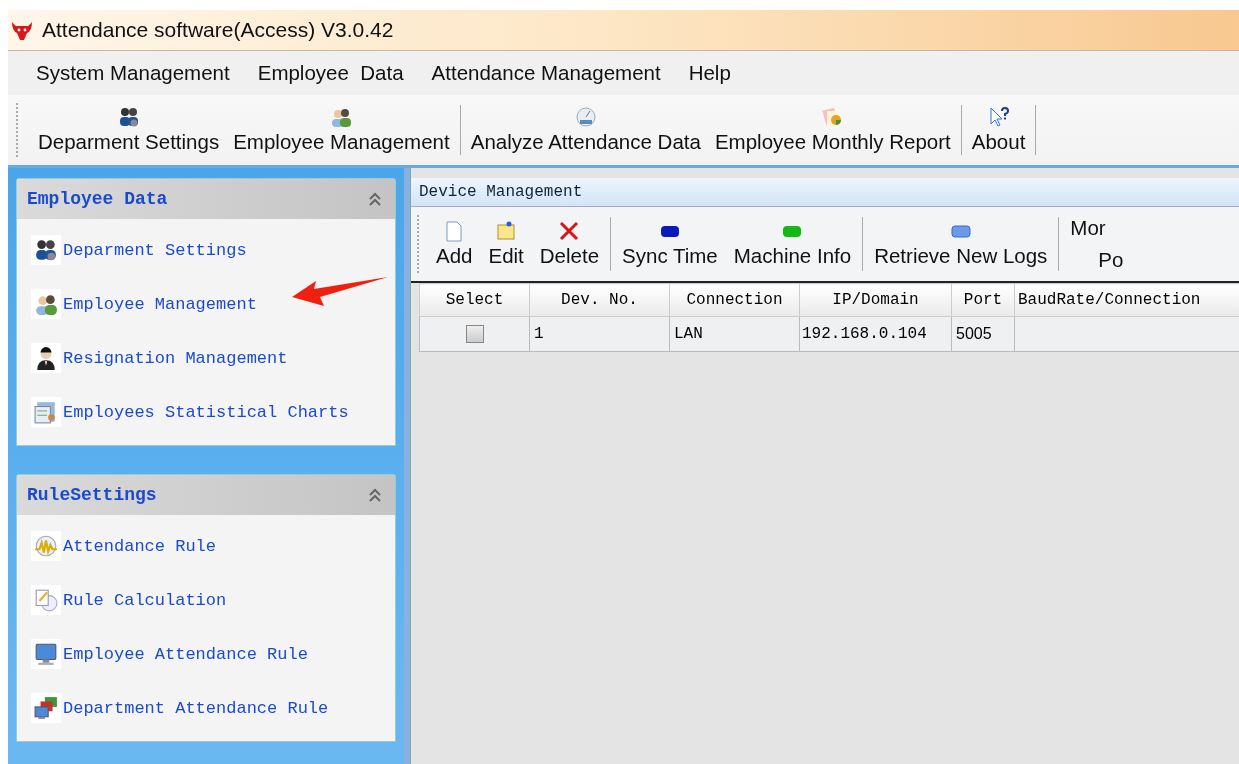  What do you see at coordinates (998, 130) in the screenshot?
I see `toolbar-button: About` at bounding box center [998, 130].